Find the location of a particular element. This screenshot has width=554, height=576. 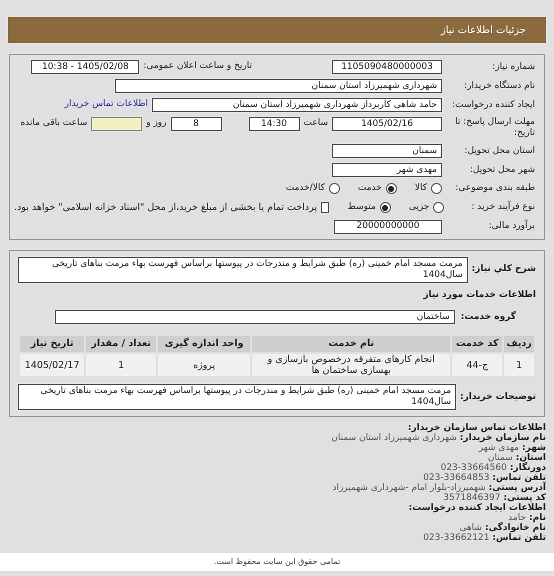

field-label: طبقه بندی موضوعی: is located at coordinates (494, 188).